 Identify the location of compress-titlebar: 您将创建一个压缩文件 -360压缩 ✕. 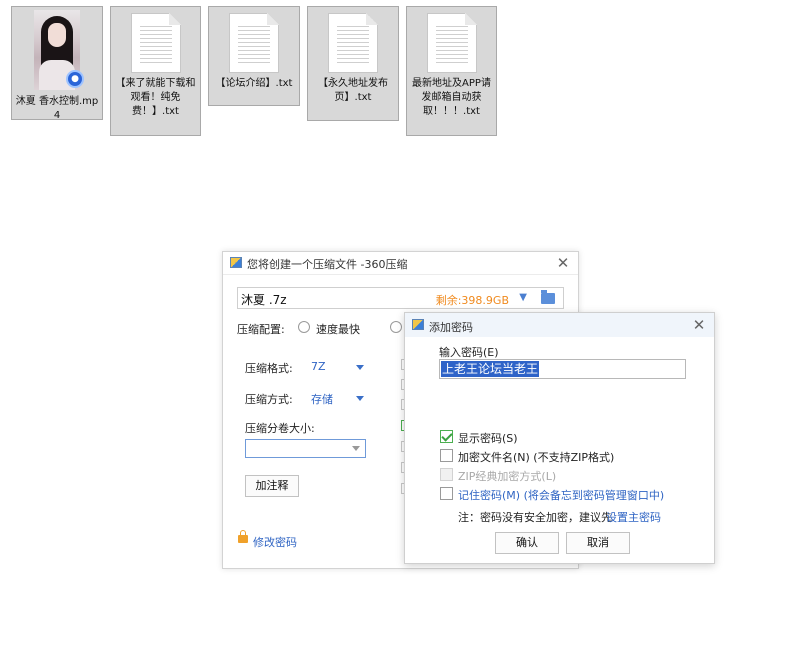
(400, 263).